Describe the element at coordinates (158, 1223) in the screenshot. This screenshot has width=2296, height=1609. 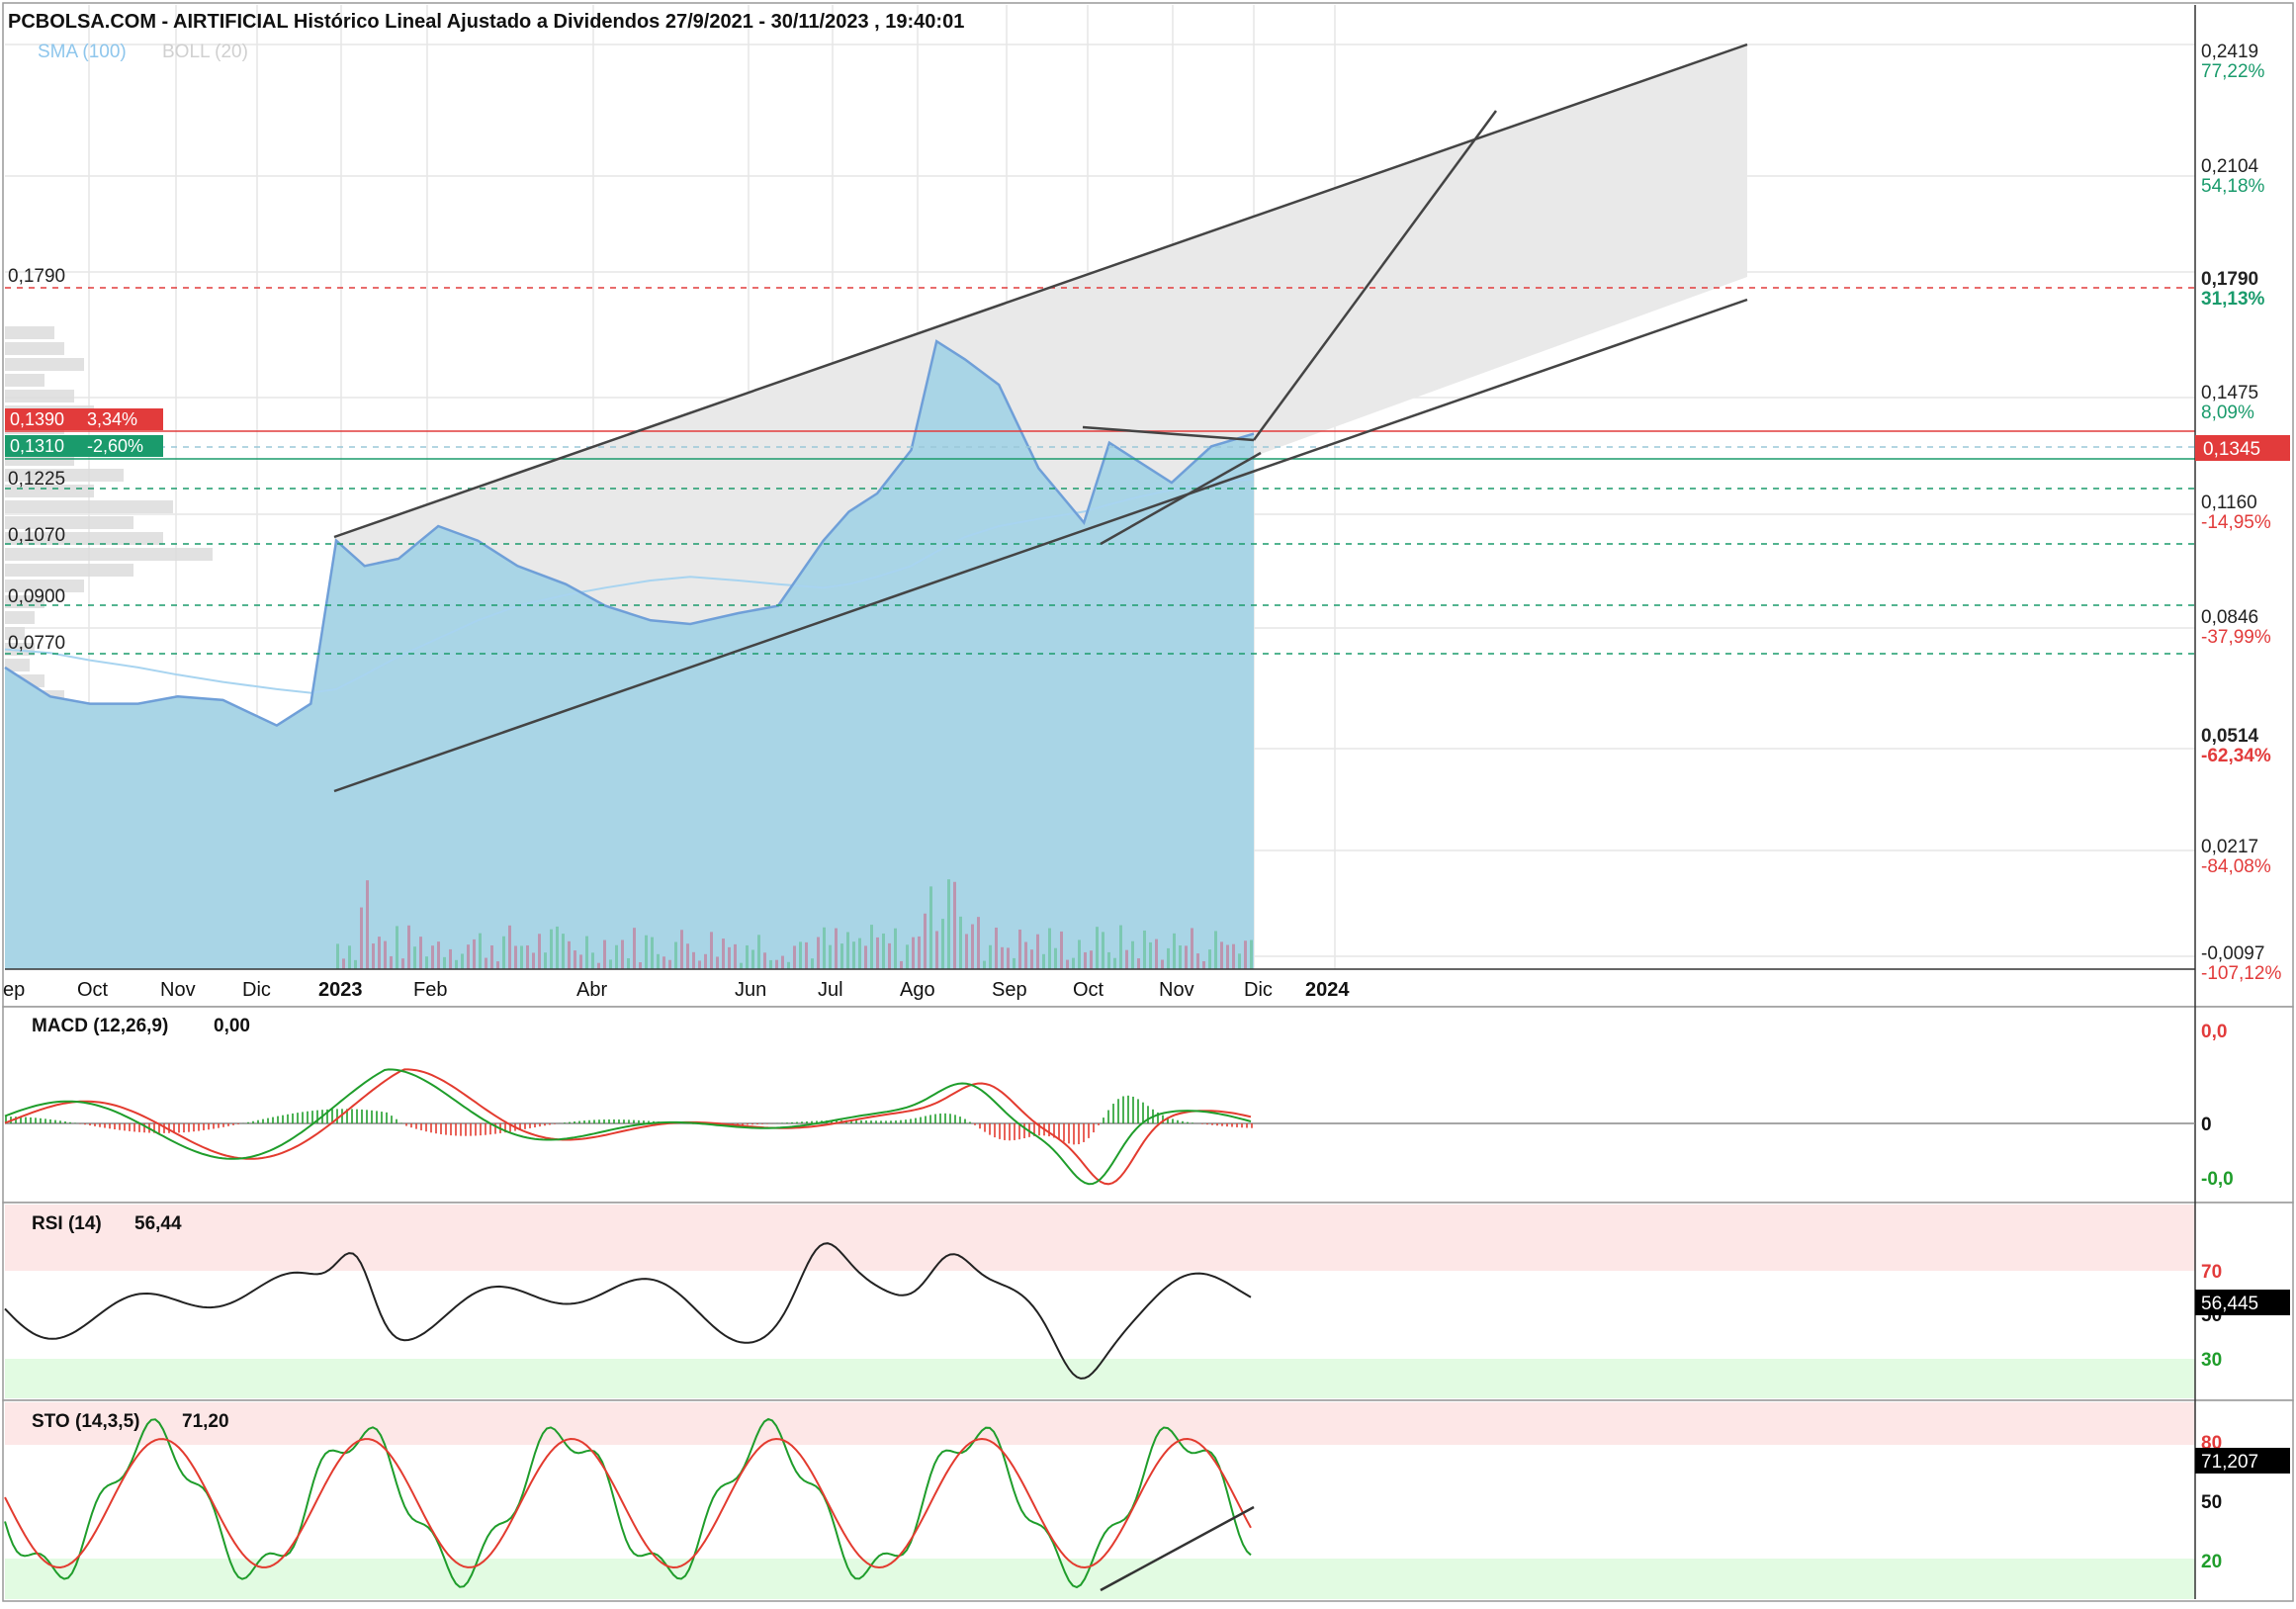
I see `rsi-value: 56,44` at that location.